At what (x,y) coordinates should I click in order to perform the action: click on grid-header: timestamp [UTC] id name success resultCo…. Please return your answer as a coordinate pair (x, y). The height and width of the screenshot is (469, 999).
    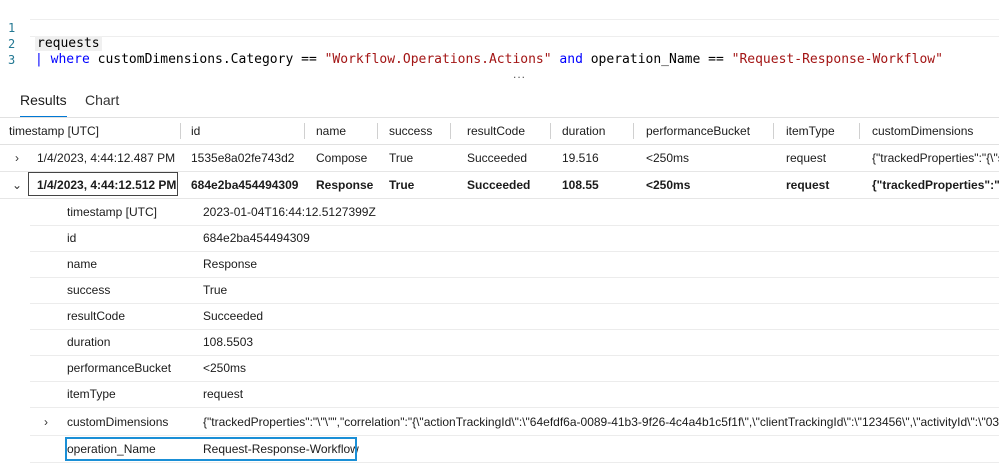
    Looking at the image, I should click on (499, 131).